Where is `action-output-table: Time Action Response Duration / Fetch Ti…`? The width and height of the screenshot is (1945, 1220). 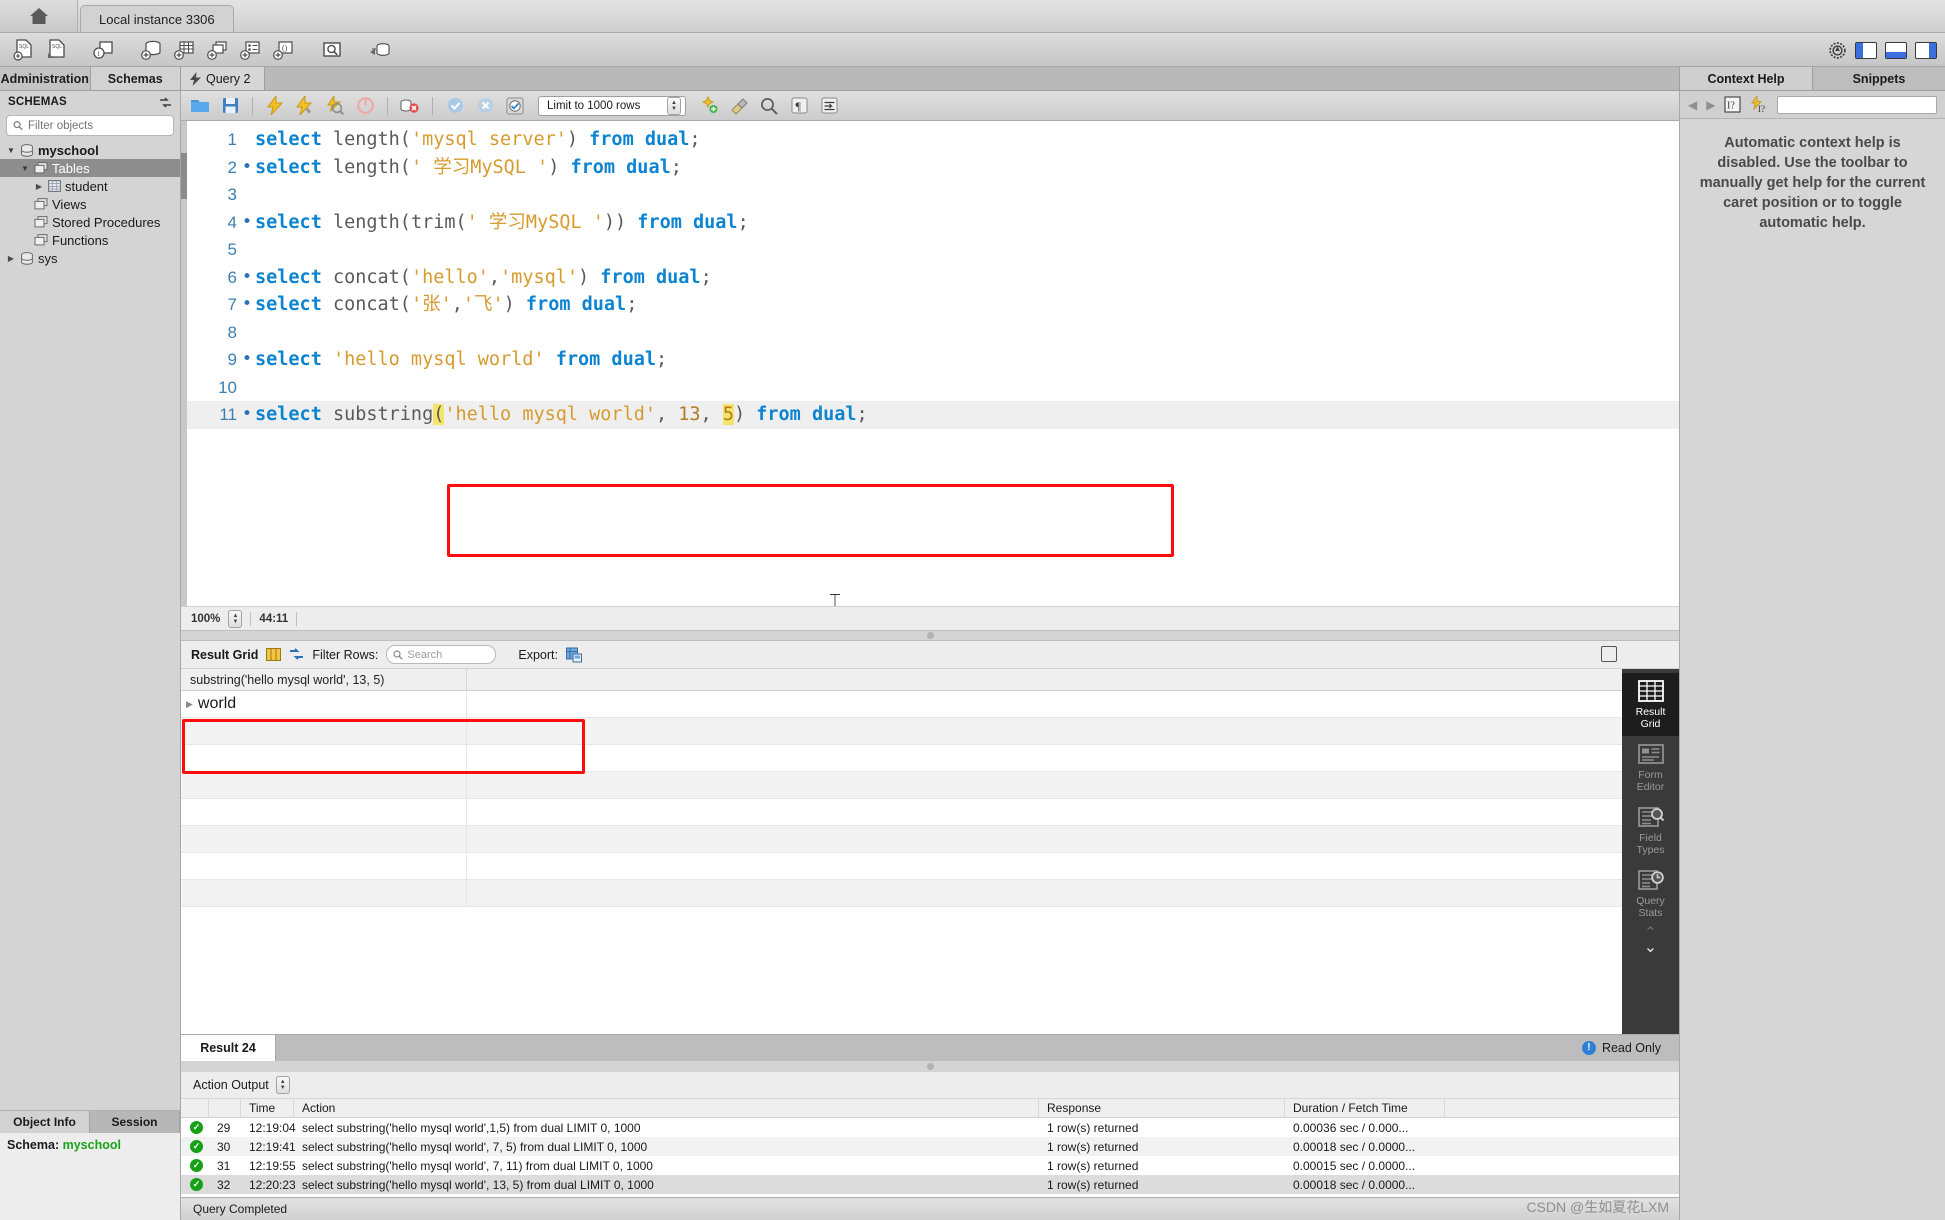 action-output-table: Time Action Response Duration / Fetch Ti… is located at coordinates (930, 1147).